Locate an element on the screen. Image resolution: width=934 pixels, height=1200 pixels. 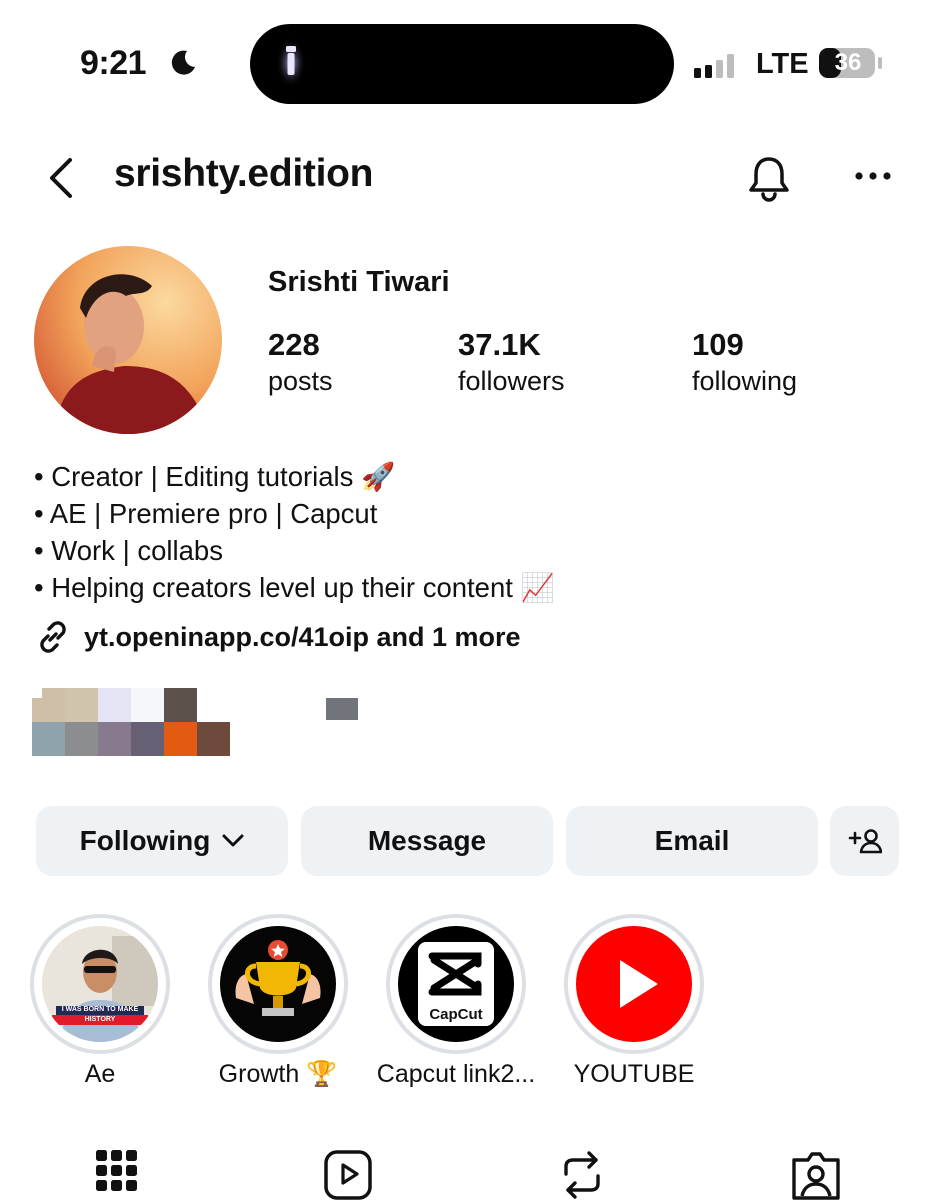
add-person-icon is located at coordinates (865, 841).